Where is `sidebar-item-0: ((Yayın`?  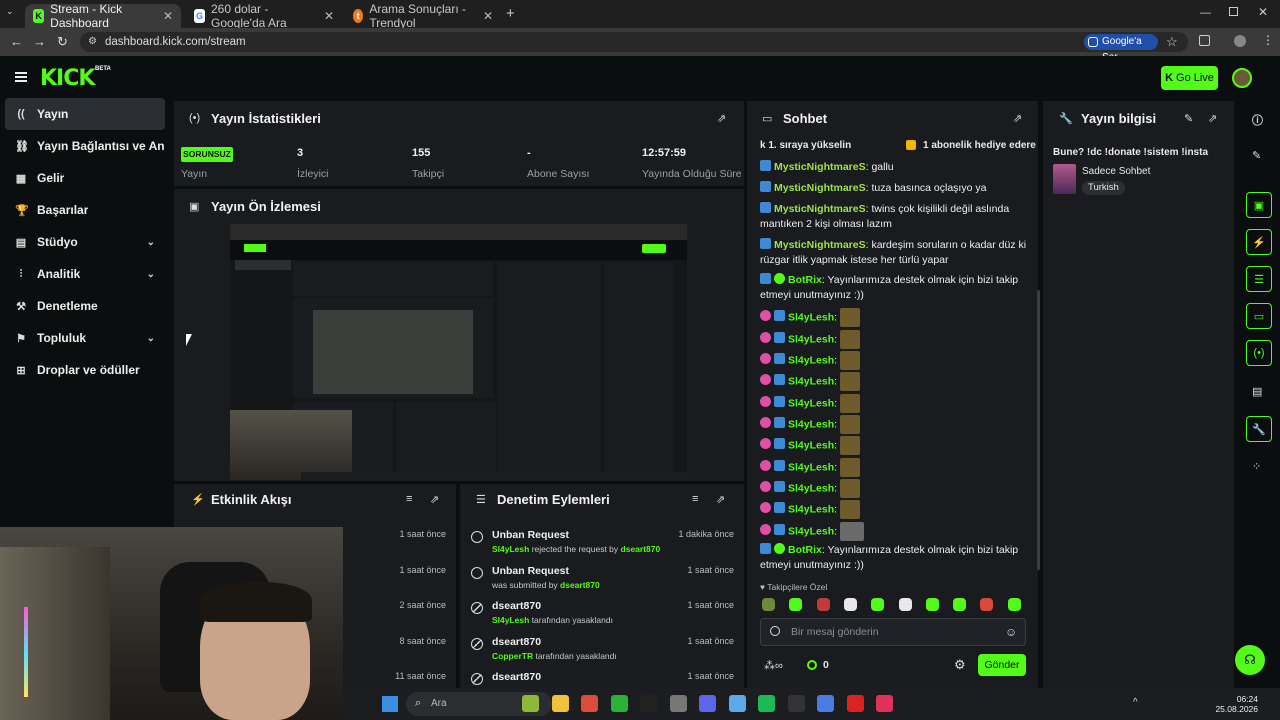
sidebar-item-0: ((Yayın is located at coordinates (85, 114).